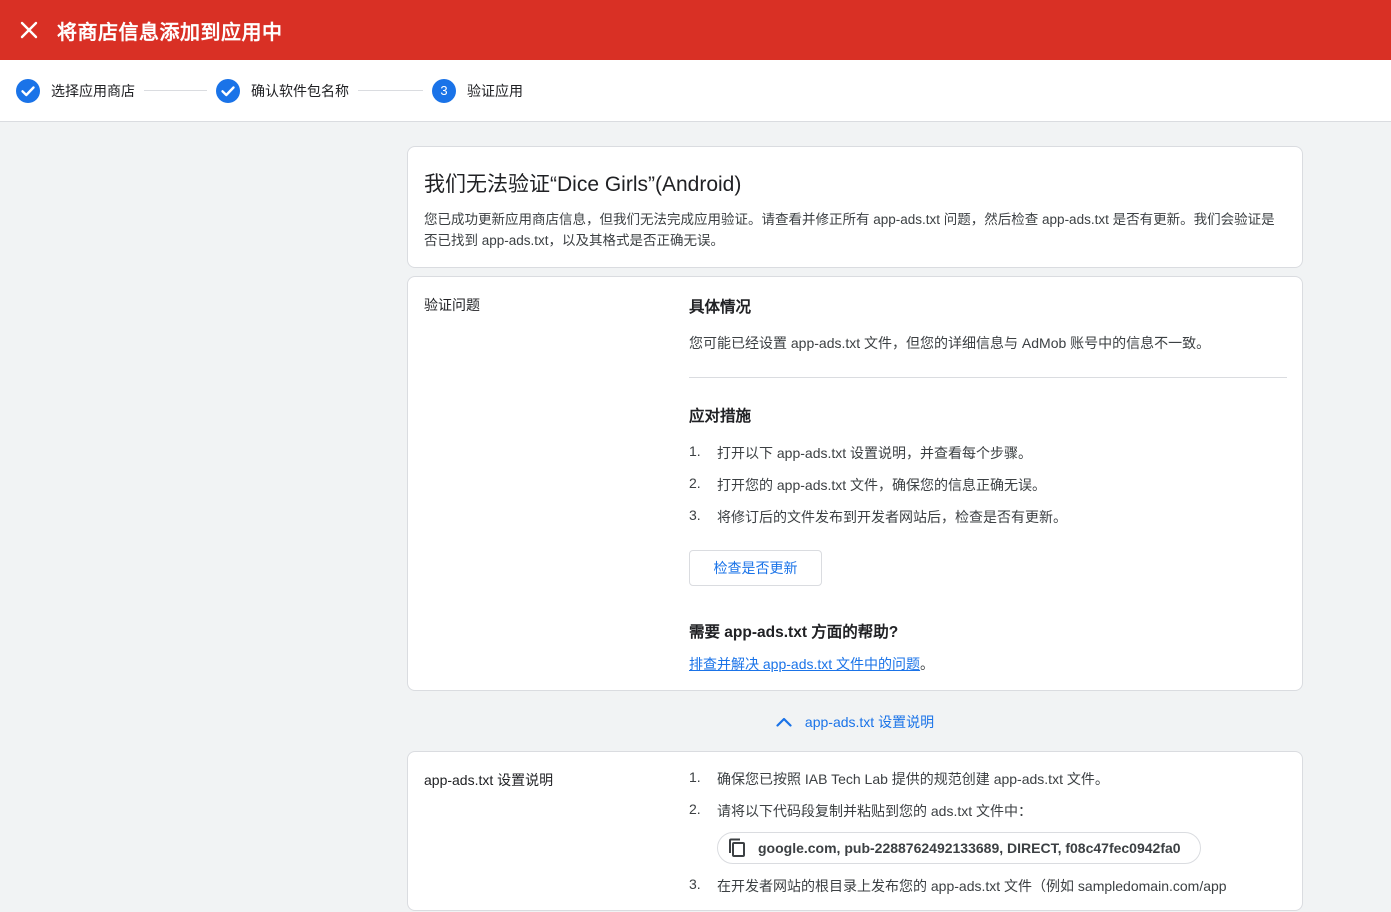 This screenshot has width=1391, height=912. I want to click on details-heading: 具体情况, so click(720, 307).